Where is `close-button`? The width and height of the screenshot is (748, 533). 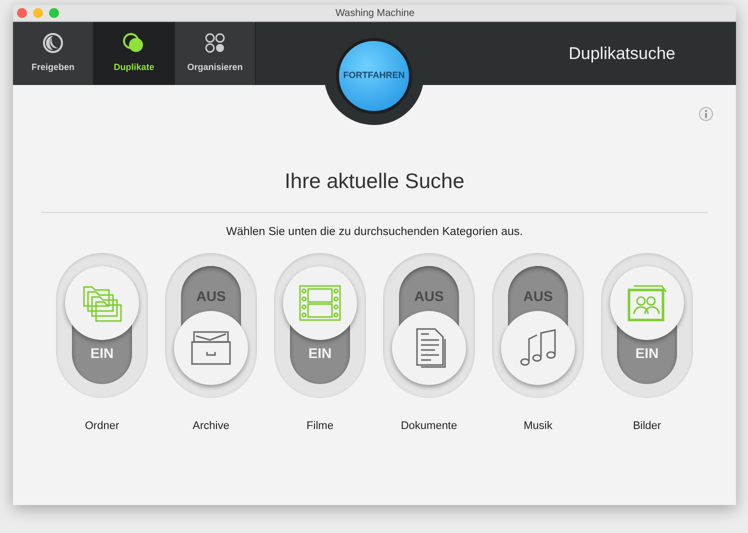
close-button is located at coordinates (22, 13).